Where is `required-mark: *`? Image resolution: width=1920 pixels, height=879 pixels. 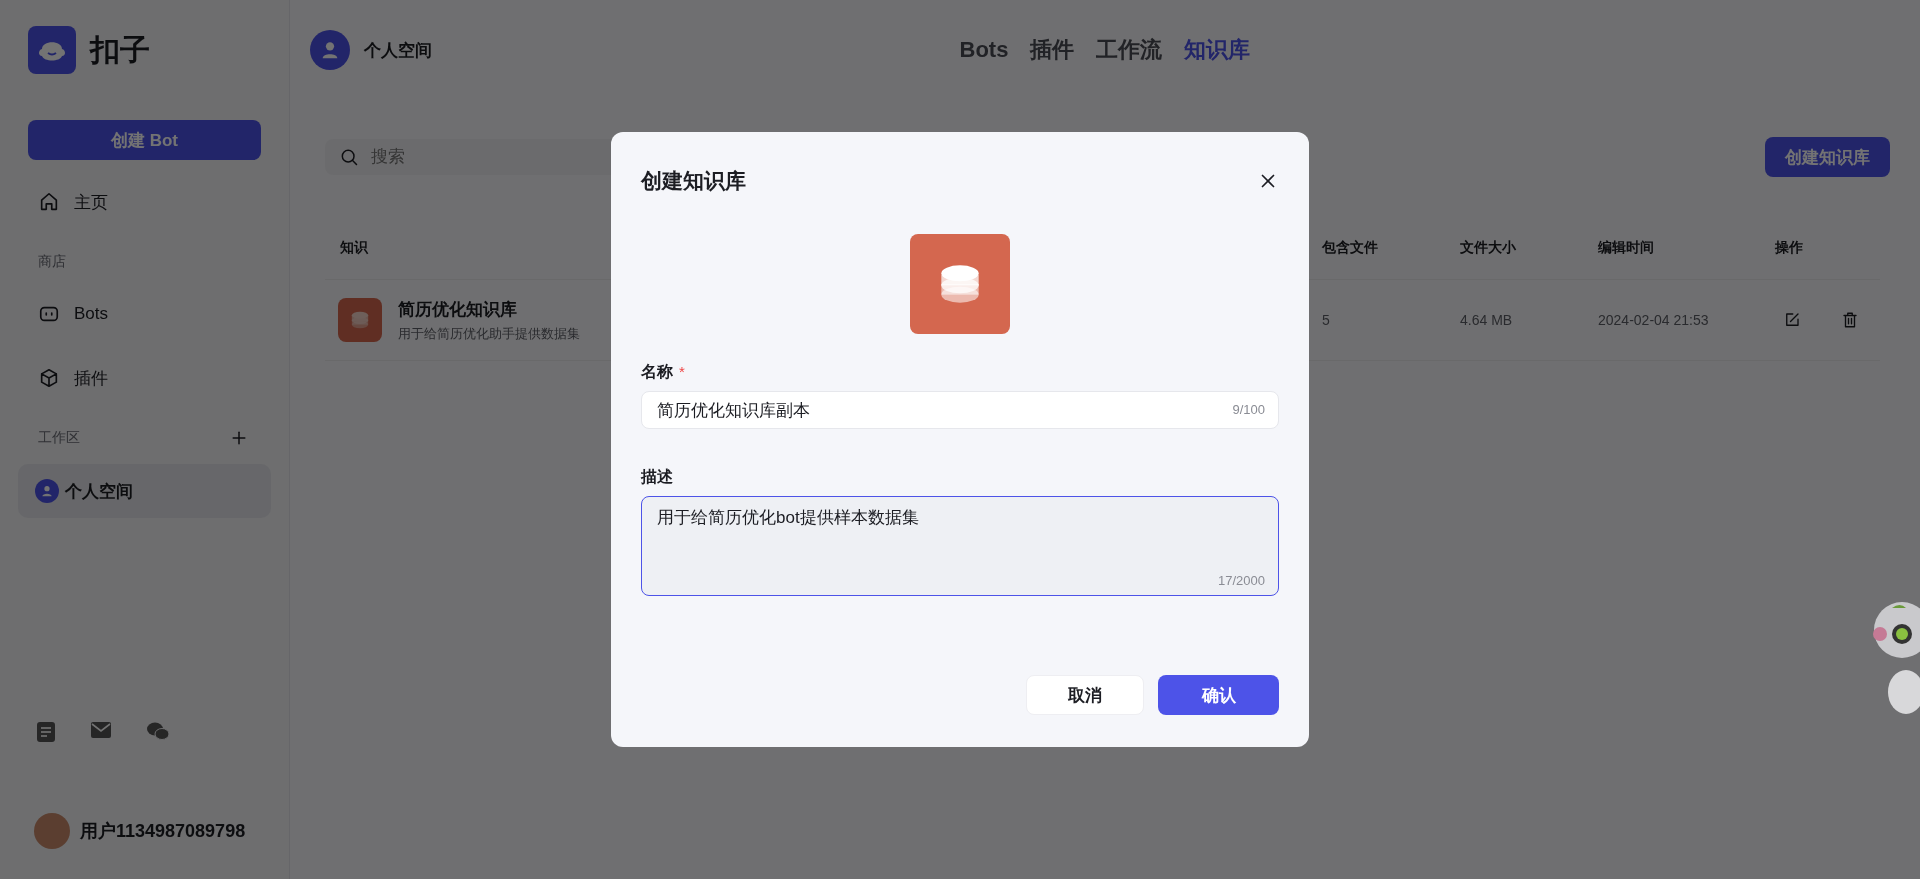 required-mark: * is located at coordinates (682, 371).